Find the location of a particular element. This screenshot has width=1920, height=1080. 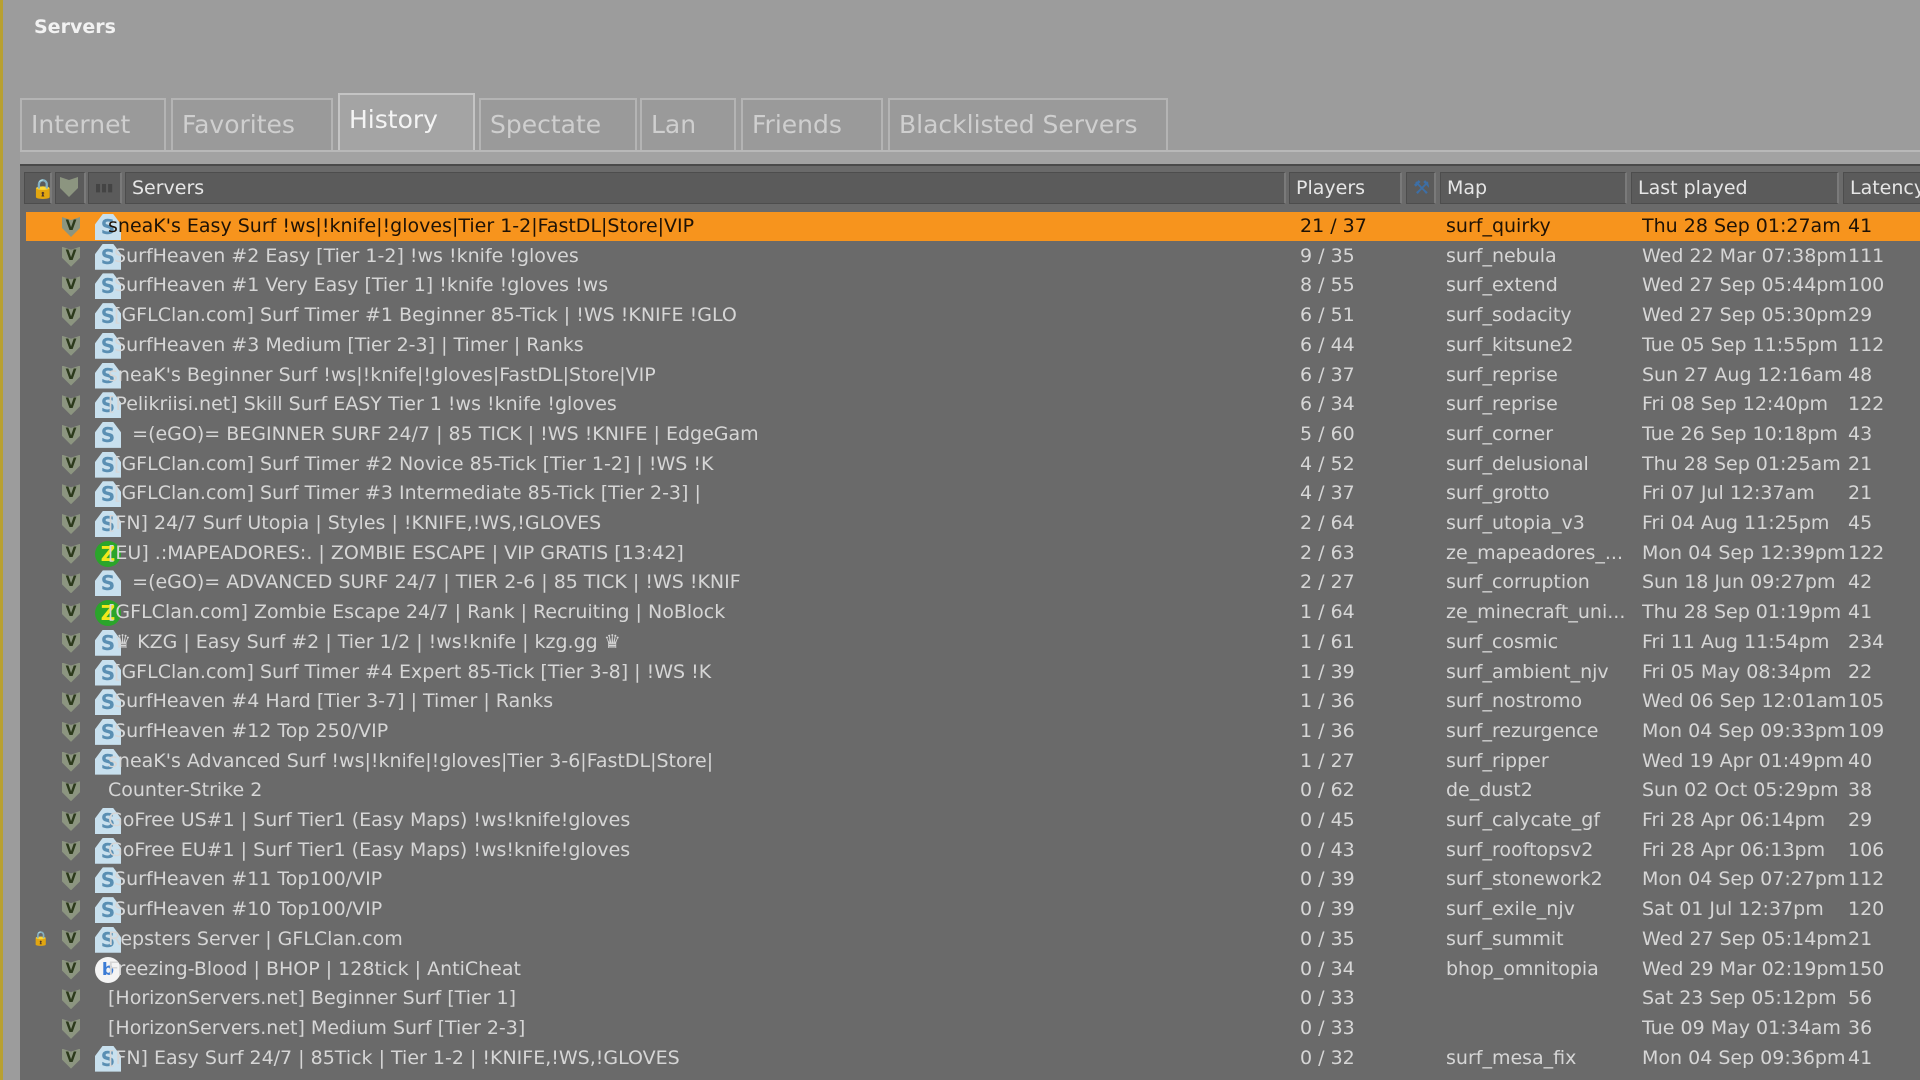

server-last-played: Fri 05 May 08:34pm is located at coordinates (1737, 671).